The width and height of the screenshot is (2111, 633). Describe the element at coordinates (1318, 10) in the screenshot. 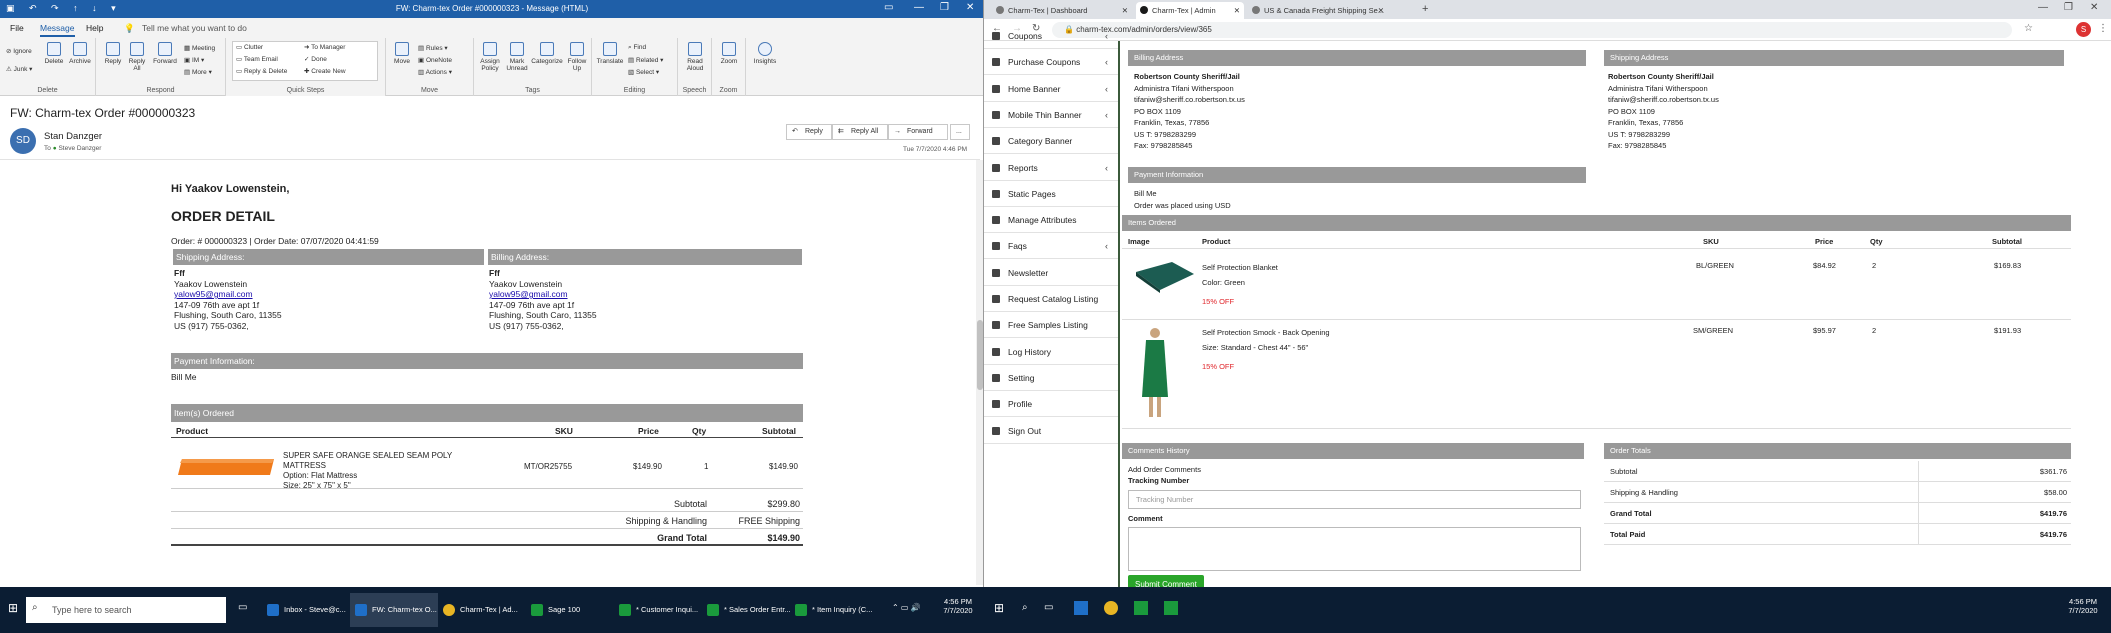

I see `tab-freight: US & Canada Freight Shipping Se... ✕` at that location.